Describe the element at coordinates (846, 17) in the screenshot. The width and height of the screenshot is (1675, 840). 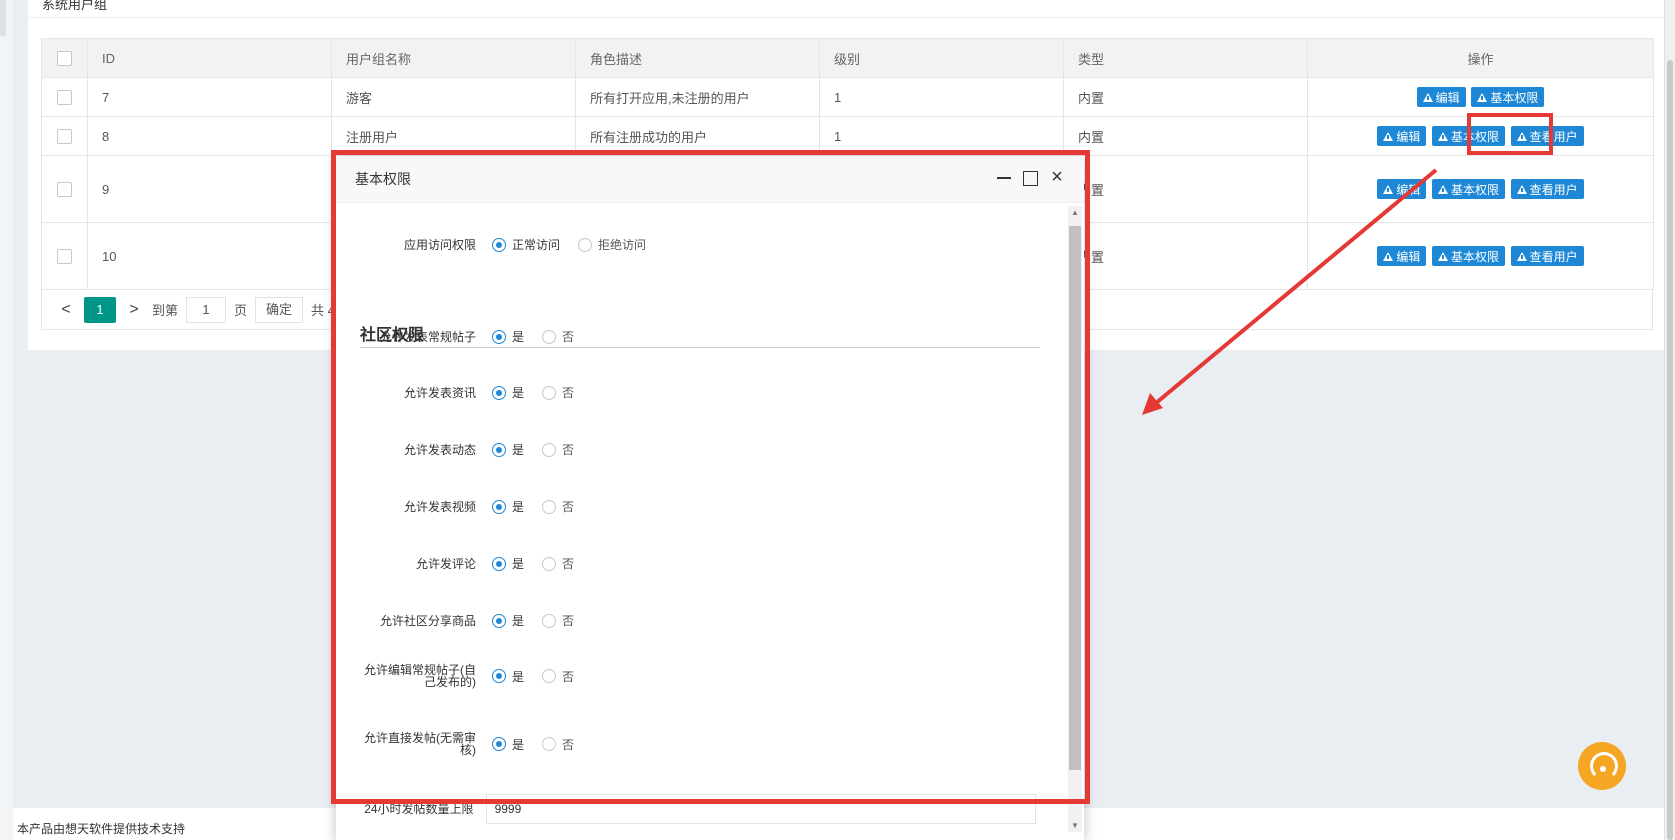
I see `title-divider` at that location.